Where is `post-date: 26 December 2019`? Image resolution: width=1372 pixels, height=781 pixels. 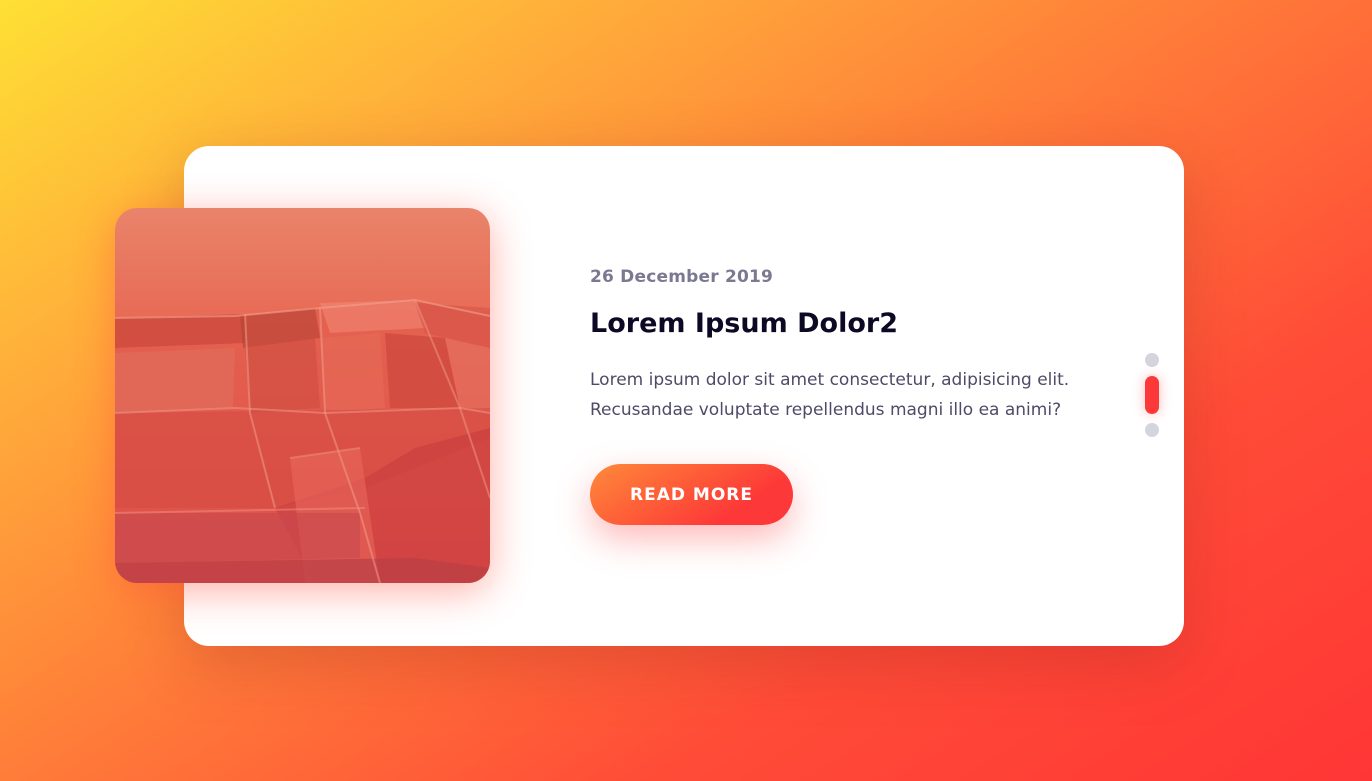 post-date: 26 December 2019 is located at coordinates (682, 277).